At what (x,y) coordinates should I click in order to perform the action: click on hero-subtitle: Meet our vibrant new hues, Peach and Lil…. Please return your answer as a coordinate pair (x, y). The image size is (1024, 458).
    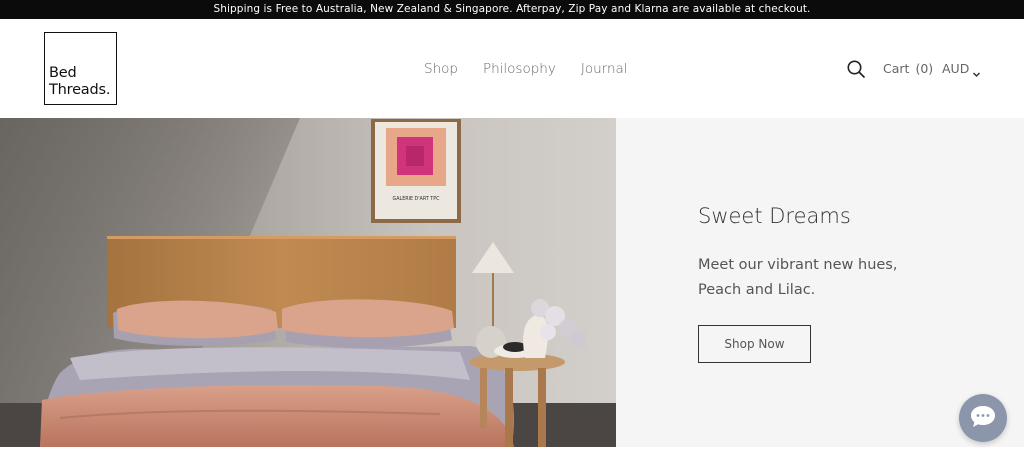
    Looking at the image, I should click on (797, 278).